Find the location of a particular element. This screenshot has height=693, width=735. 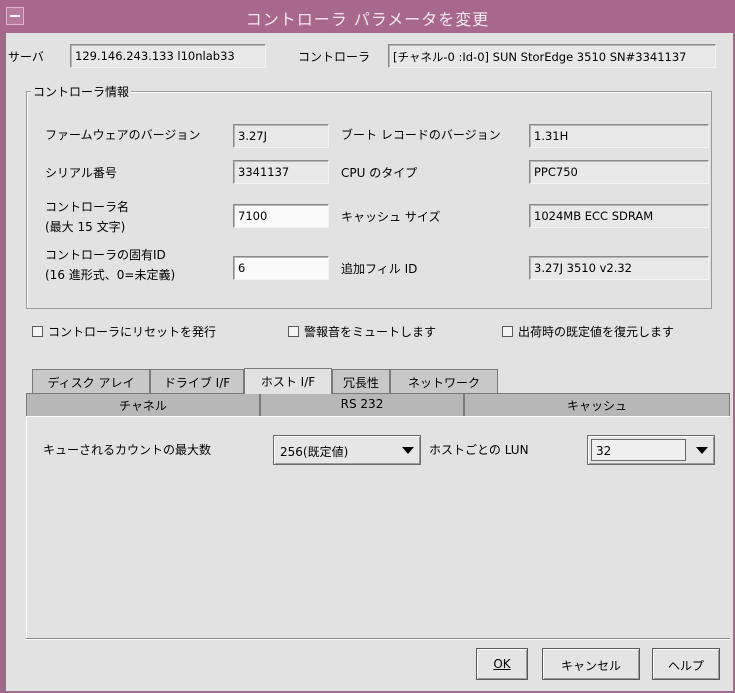

controller-label: コントローラ is located at coordinates (334, 57).